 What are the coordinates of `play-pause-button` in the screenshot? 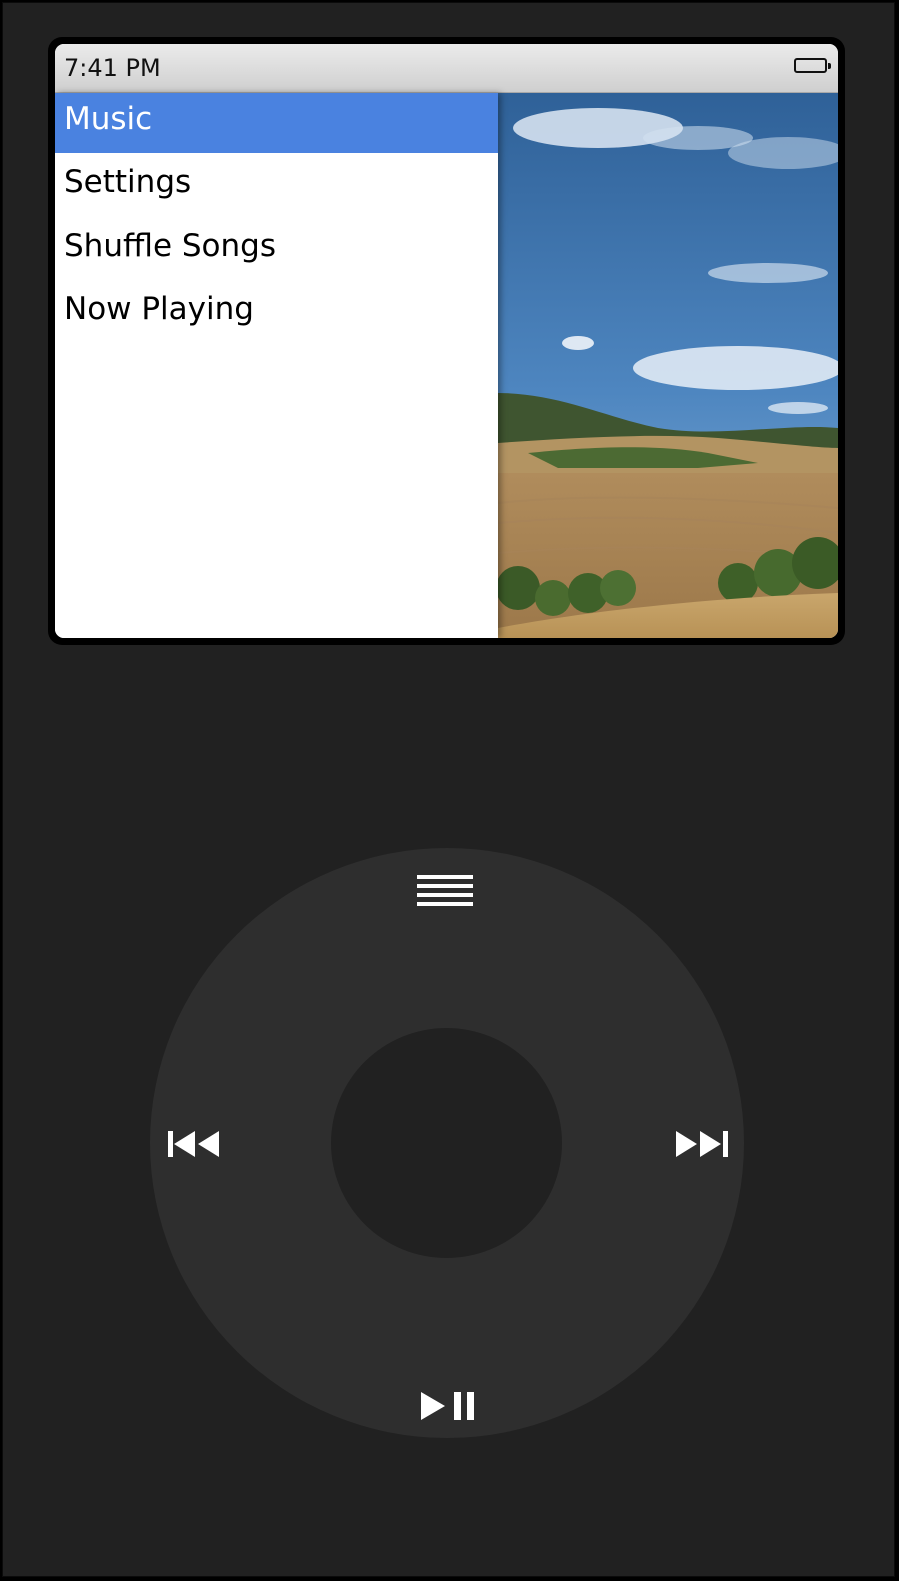 It's located at (449, 1406).